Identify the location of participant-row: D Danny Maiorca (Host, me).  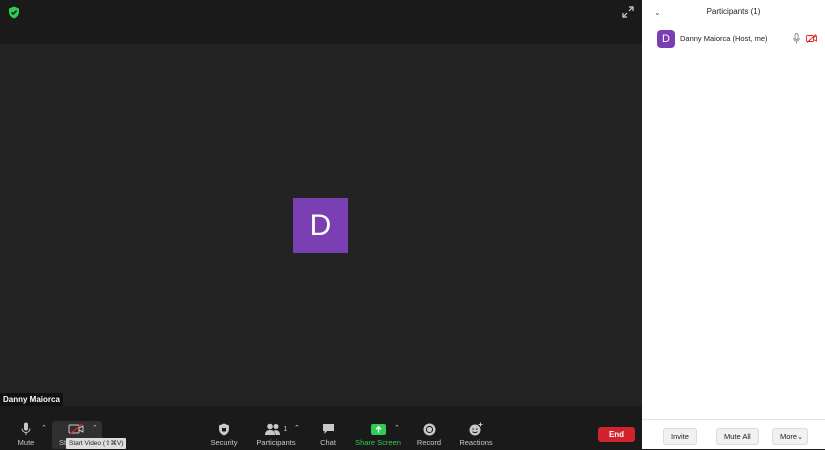
(733, 39).